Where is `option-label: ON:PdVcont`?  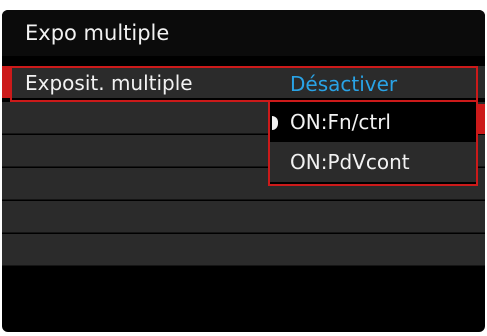
option-label: ON:PdVcont is located at coordinates (350, 162).